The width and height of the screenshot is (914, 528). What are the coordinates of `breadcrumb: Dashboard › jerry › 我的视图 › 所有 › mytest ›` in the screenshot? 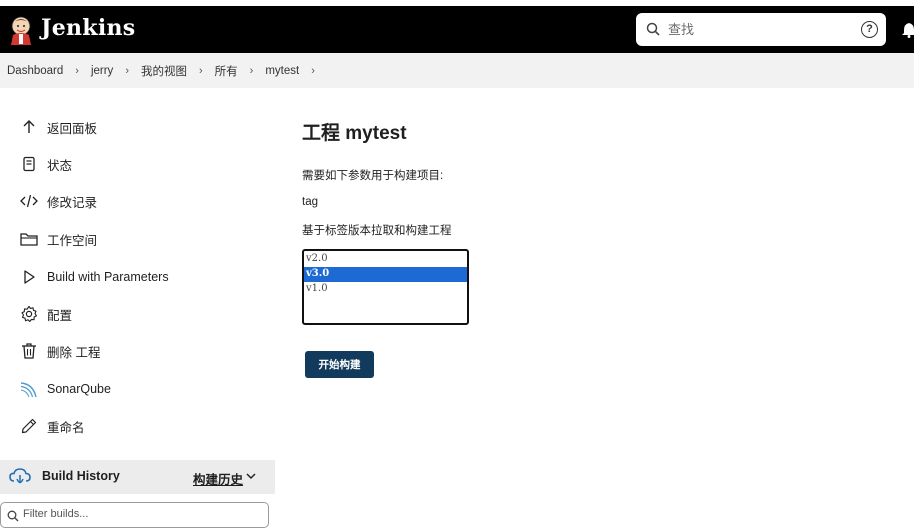 It's located at (457, 70).